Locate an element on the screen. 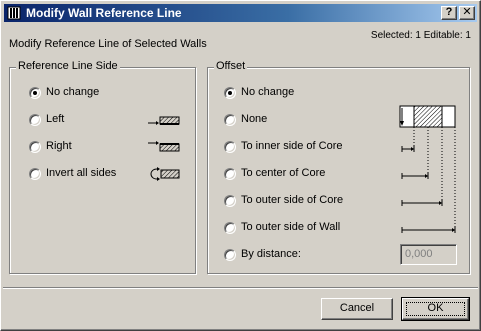 The width and height of the screenshot is (481, 331). radio-label: To center of Core is located at coordinates (283, 173).